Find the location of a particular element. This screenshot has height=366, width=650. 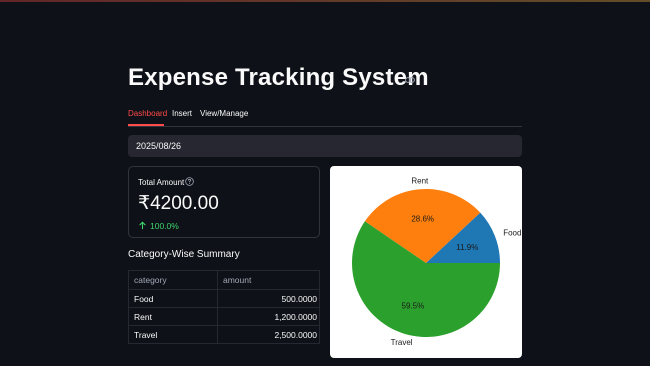

table-cell-category: Rent is located at coordinates (143, 317).